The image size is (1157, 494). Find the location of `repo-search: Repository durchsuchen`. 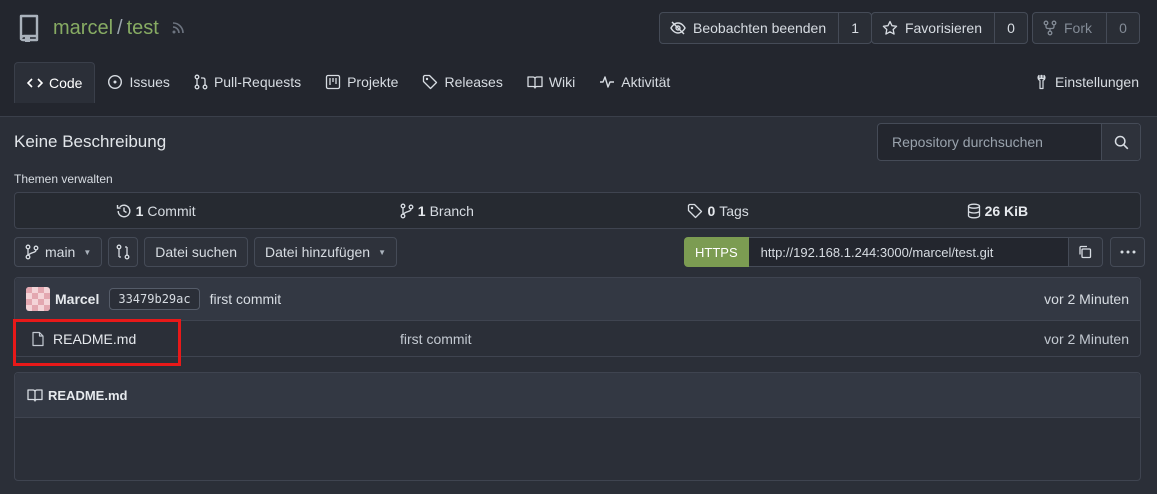

repo-search: Repository durchsuchen is located at coordinates (1009, 142).